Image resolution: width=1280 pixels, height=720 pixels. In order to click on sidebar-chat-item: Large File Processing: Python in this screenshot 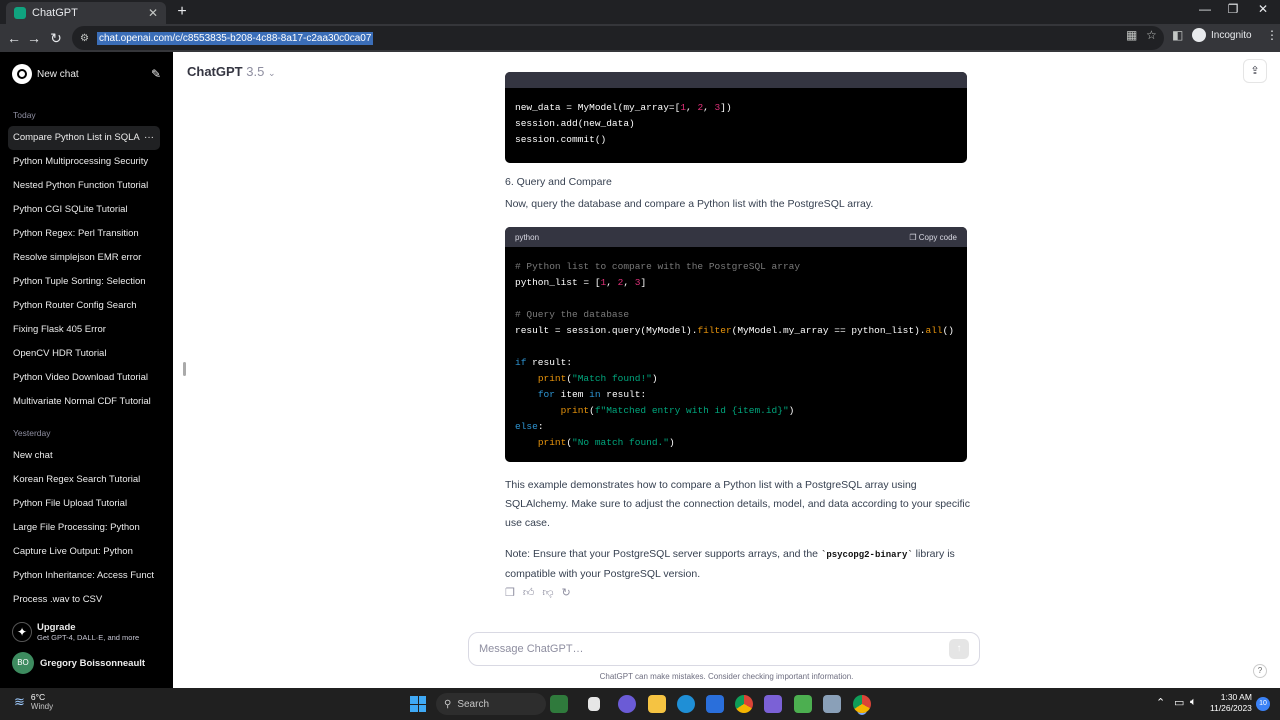, I will do `click(82, 528)`.